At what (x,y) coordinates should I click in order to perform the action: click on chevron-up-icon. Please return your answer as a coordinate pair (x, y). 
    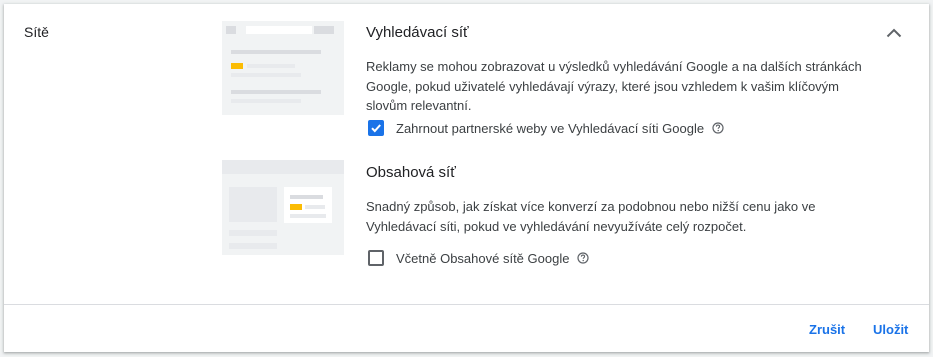
    Looking at the image, I should click on (894, 33).